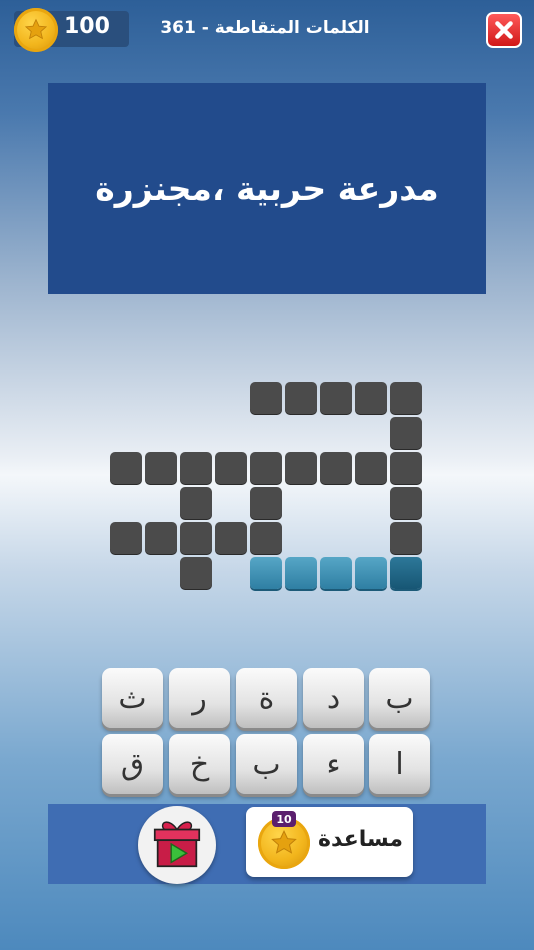  I want to click on letter-key: ر, so click(199, 698).